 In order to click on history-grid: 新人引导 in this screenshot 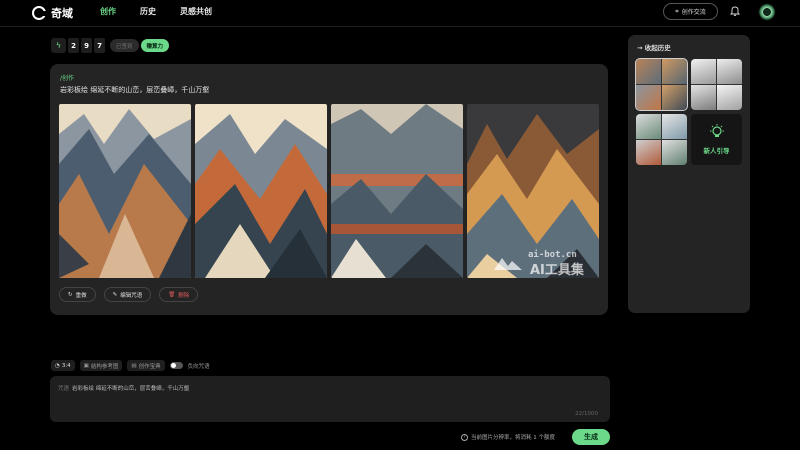, I will do `click(688, 111)`.